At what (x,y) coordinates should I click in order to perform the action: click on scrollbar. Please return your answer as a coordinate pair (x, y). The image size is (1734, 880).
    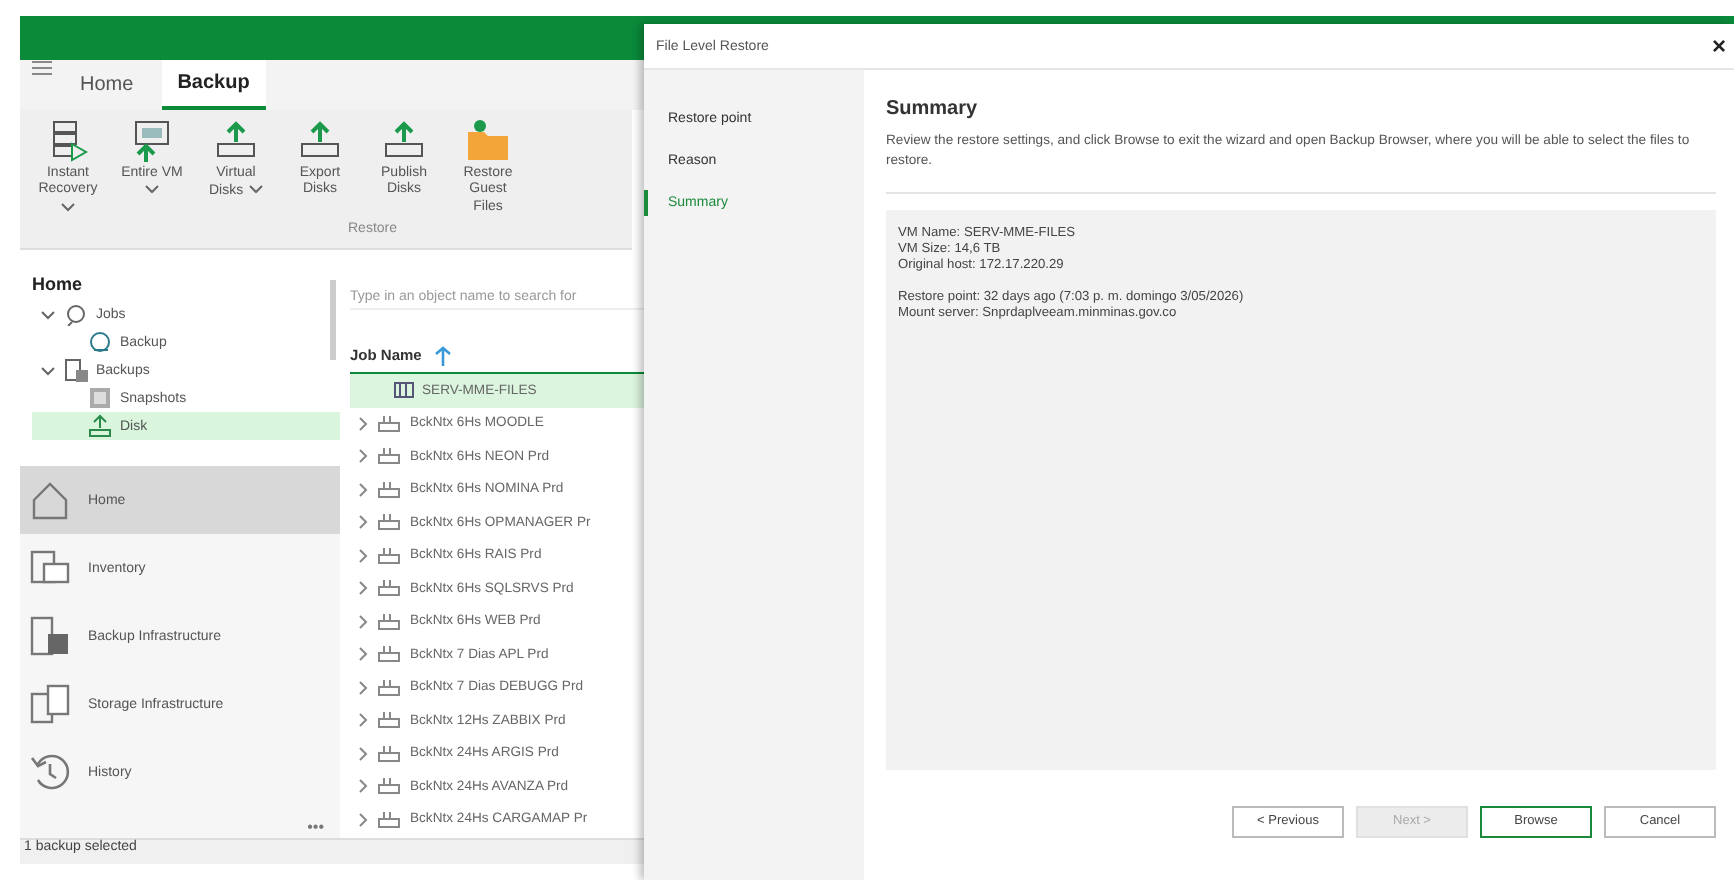
    Looking at the image, I should click on (333, 320).